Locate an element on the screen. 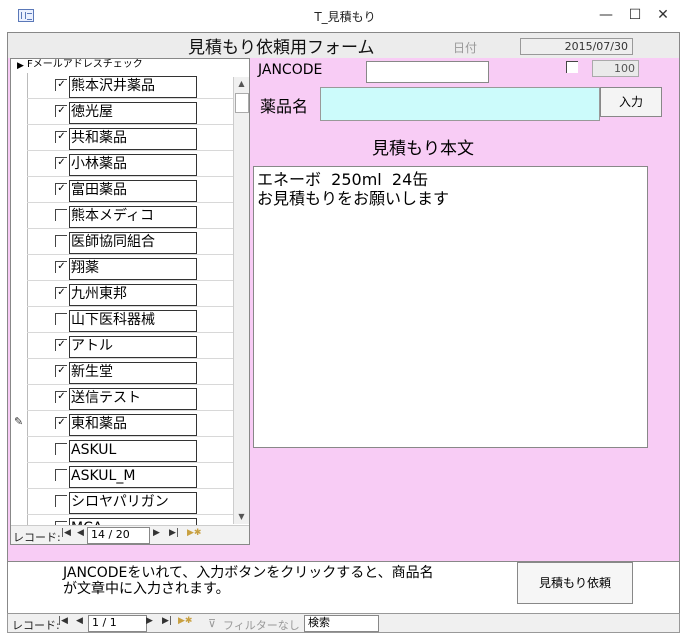 The height and width of the screenshot is (636, 686). scroll-thumb is located at coordinates (242, 103).